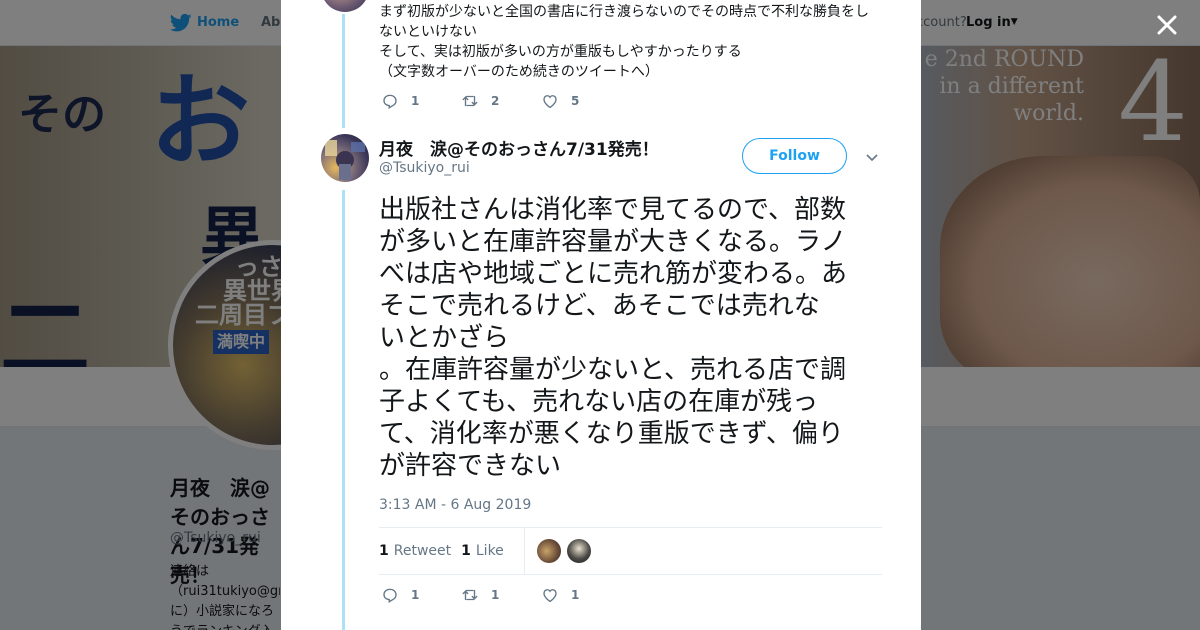 This screenshot has height=630, width=1200. I want to click on tweet-text-line: べは店や地域ごとに売れ筋が変わる。あ, so click(613, 274).